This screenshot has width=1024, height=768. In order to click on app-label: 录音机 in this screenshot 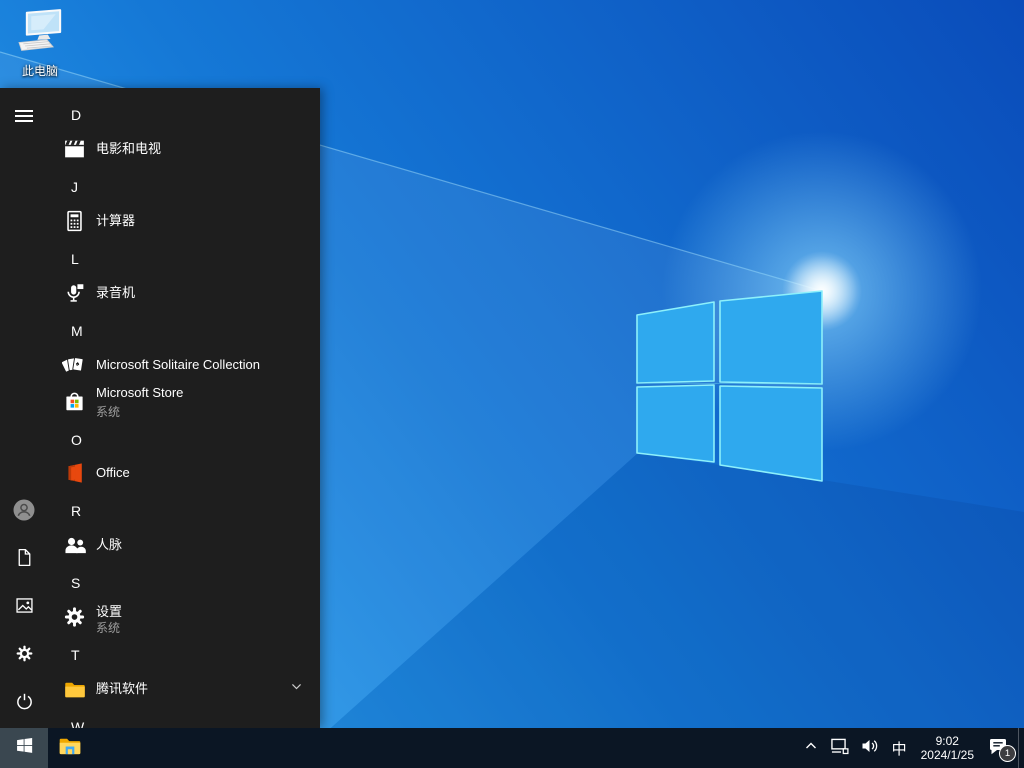, I will do `click(116, 292)`.